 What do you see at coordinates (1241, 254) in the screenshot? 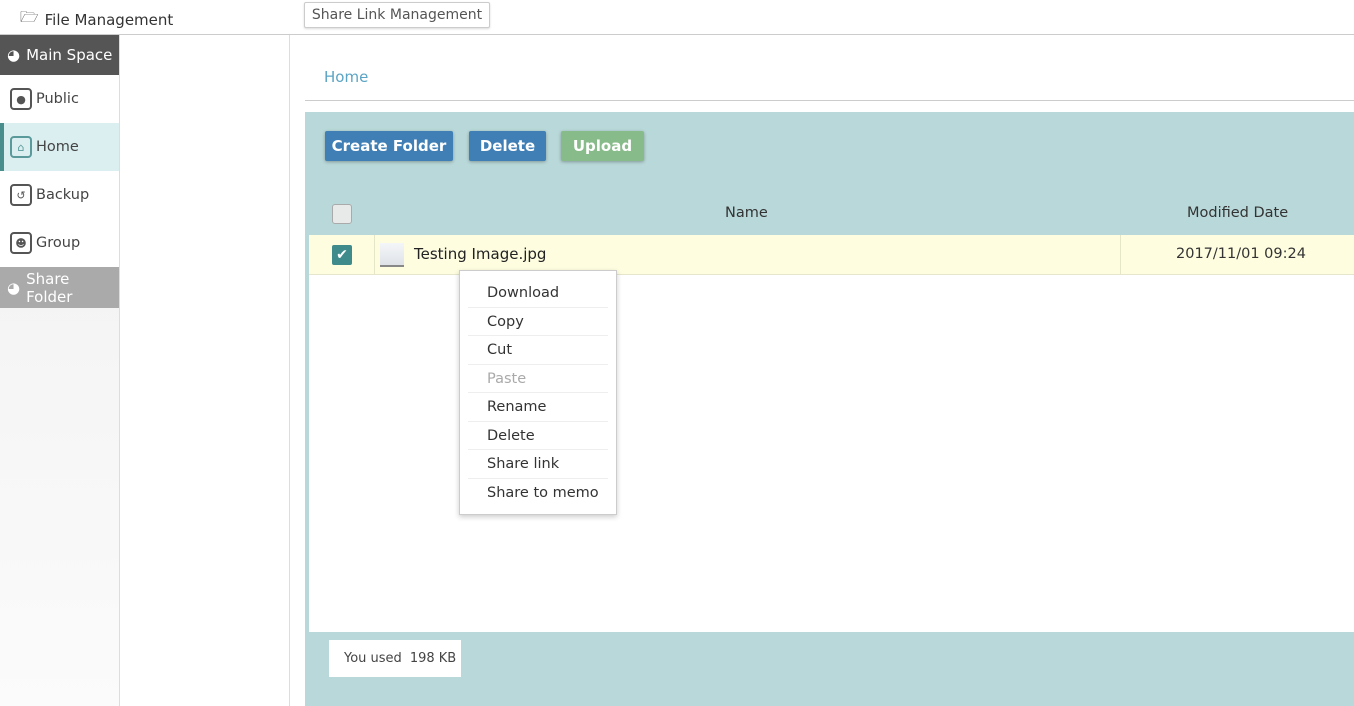
I see `file-modified-date: 2017/11/01 09:24` at bounding box center [1241, 254].